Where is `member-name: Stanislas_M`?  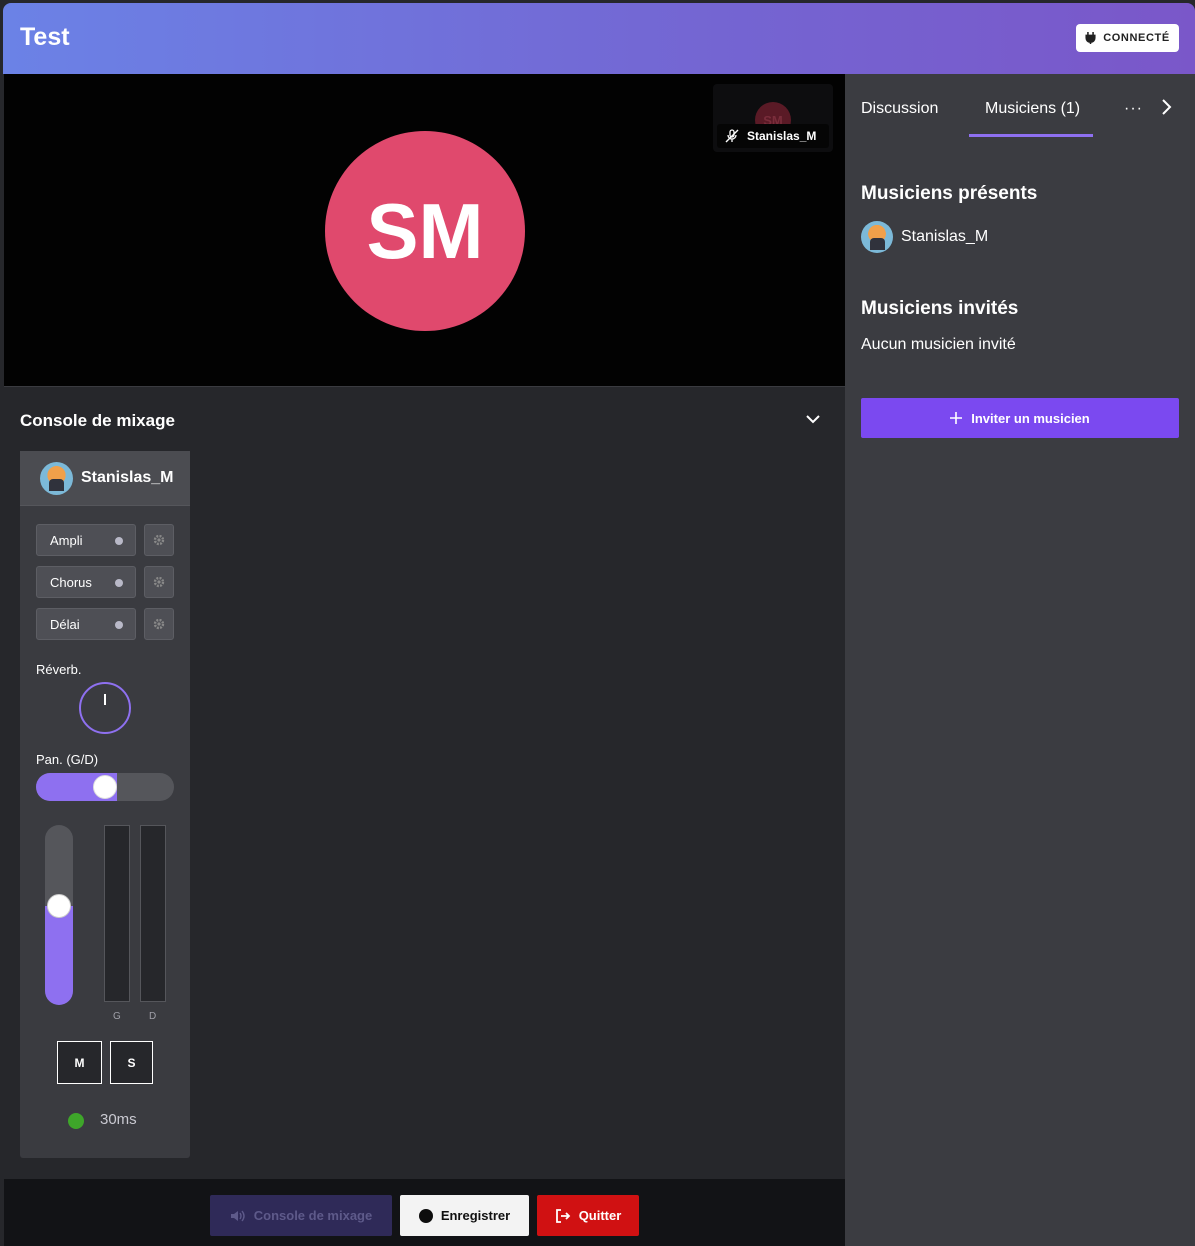 member-name: Stanislas_M is located at coordinates (945, 236).